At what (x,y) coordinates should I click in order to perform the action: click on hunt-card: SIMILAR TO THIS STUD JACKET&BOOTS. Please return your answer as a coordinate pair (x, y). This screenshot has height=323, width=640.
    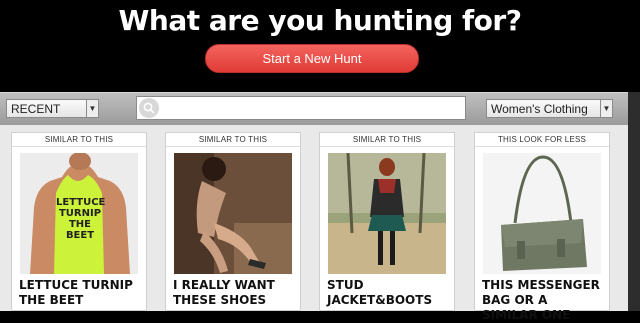
    Looking at the image, I should click on (387, 221).